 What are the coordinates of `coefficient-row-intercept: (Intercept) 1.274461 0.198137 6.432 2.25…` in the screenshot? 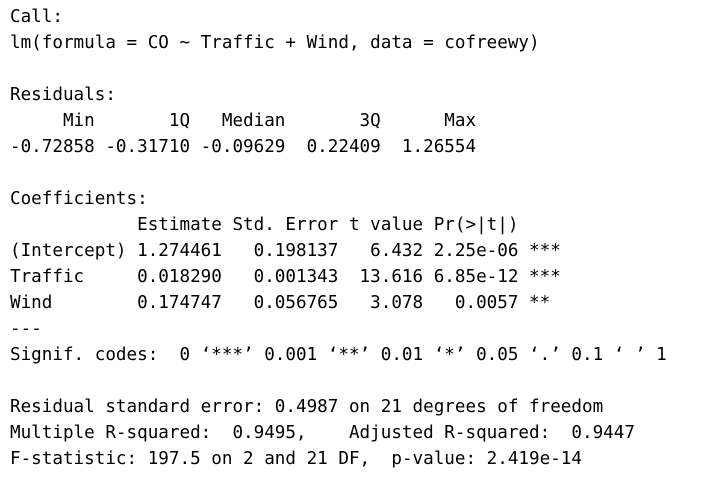 It's located at (285, 251).